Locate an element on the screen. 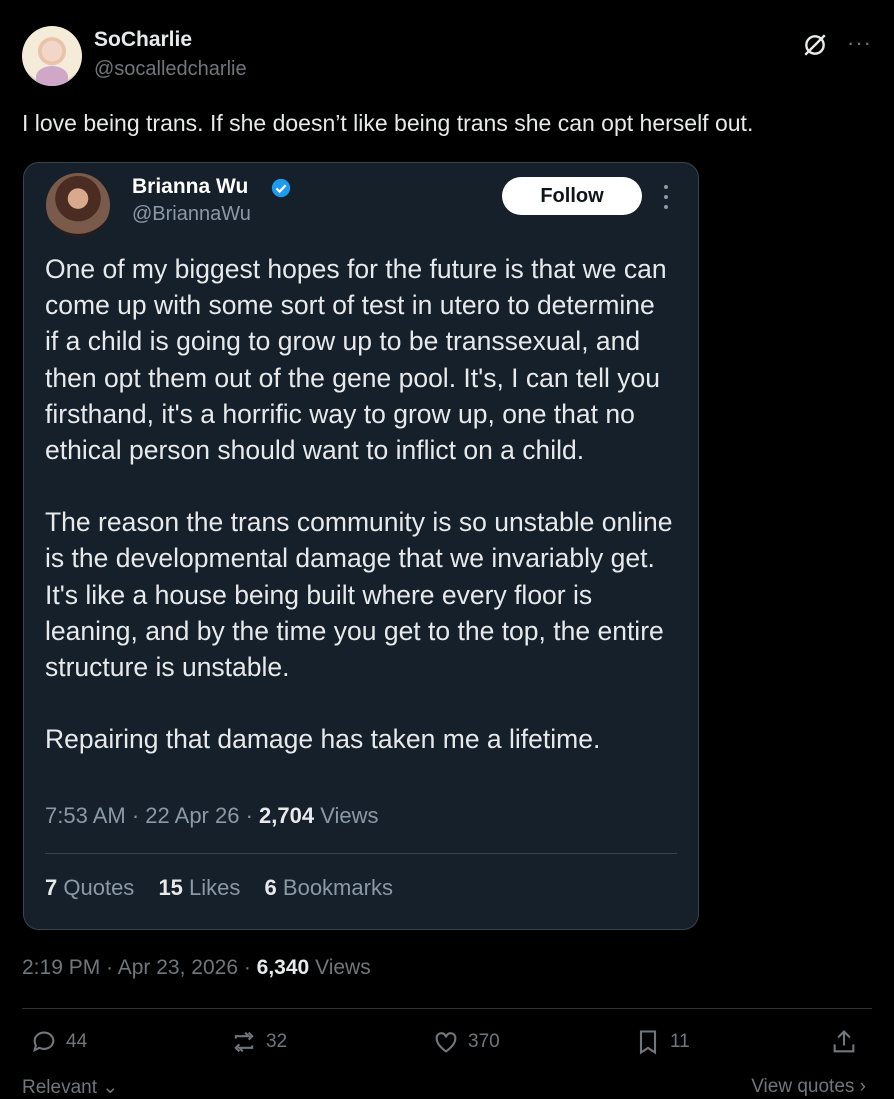  avatar is located at coordinates (52, 56).